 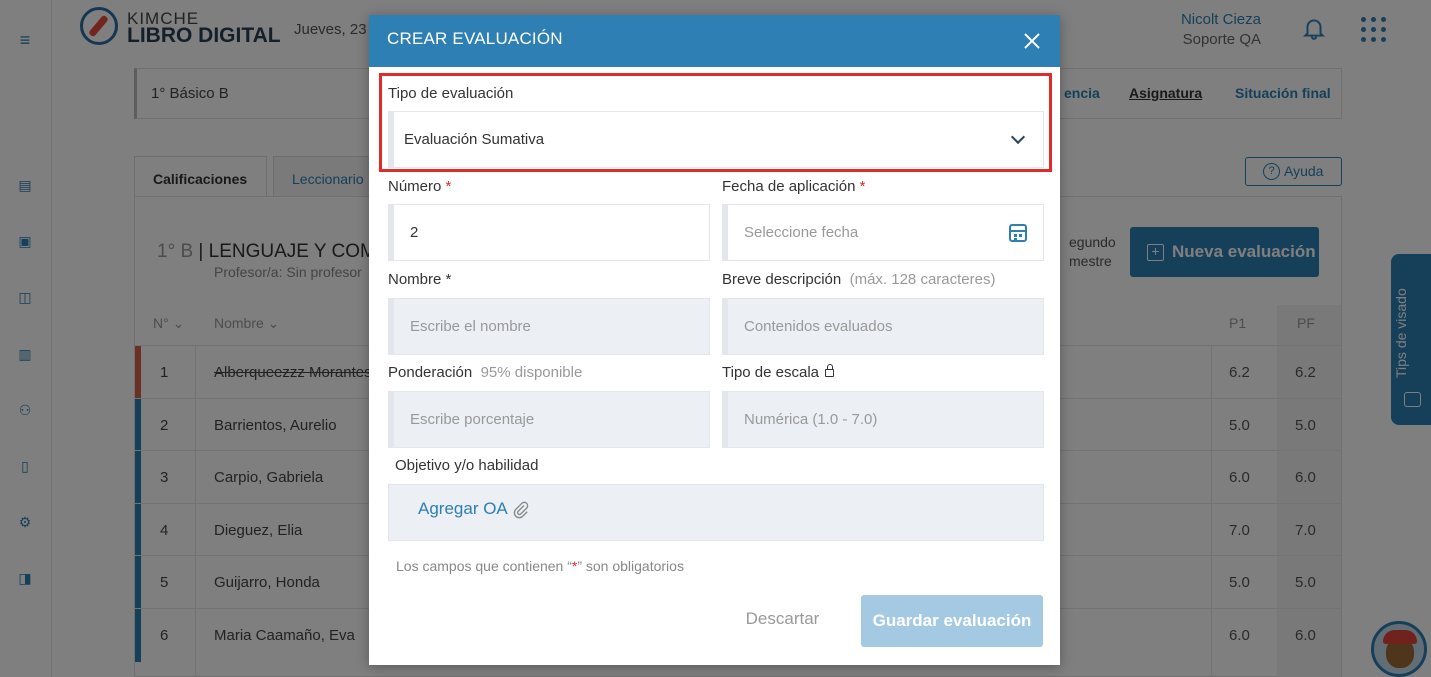 What do you see at coordinates (714, 41) in the screenshot?
I see `modal-header: CREAR EVALUACIÓN` at bounding box center [714, 41].